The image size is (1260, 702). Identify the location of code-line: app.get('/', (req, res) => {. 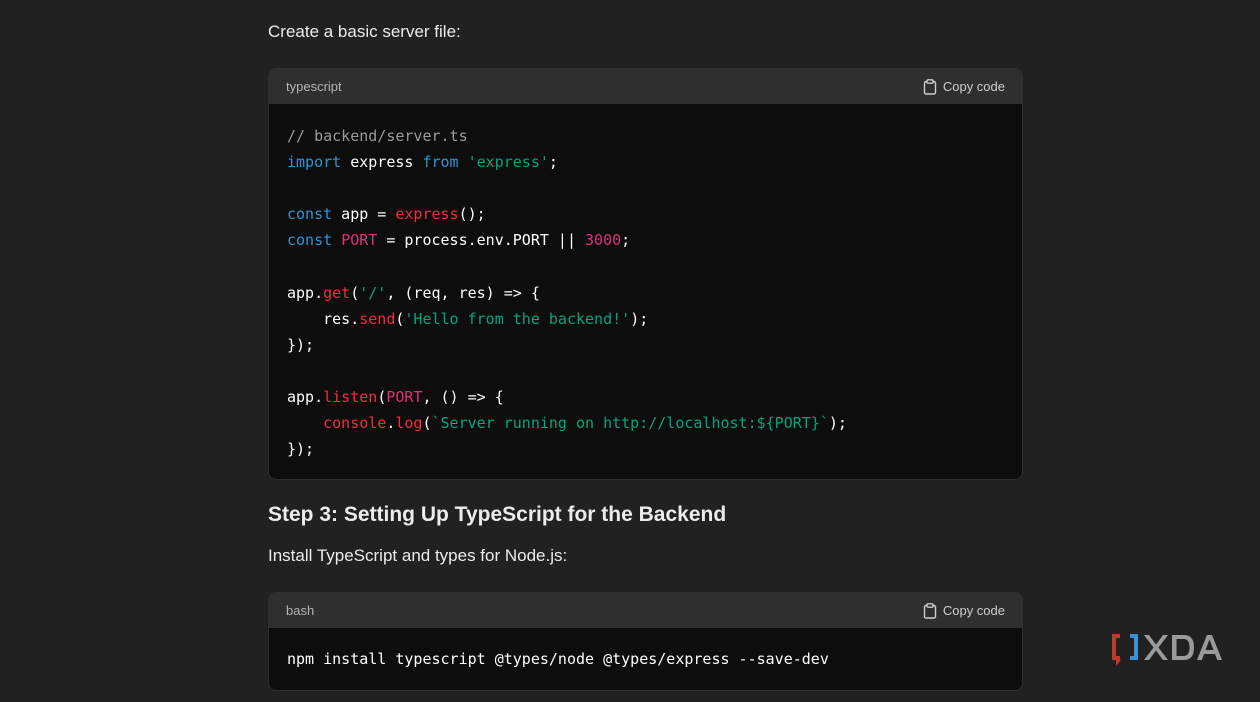
(645, 293).